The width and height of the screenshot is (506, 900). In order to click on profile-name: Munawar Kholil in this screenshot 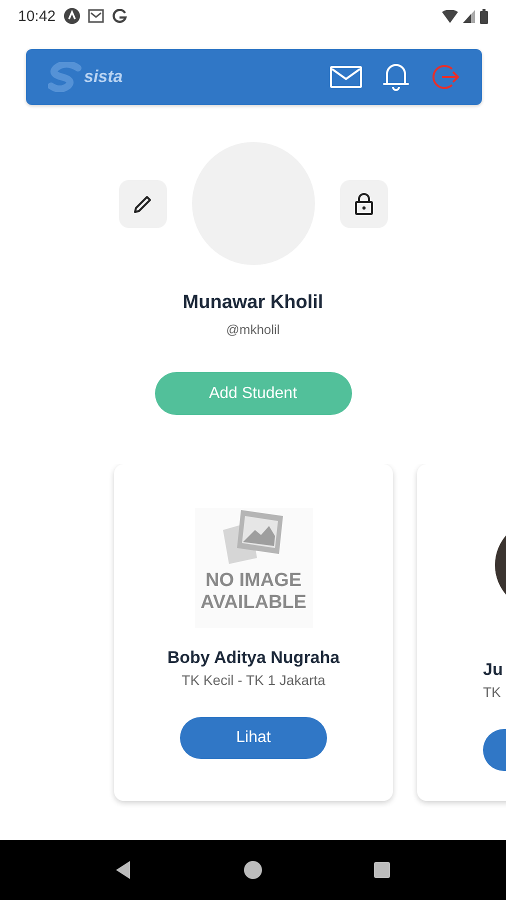, I will do `click(253, 303)`.